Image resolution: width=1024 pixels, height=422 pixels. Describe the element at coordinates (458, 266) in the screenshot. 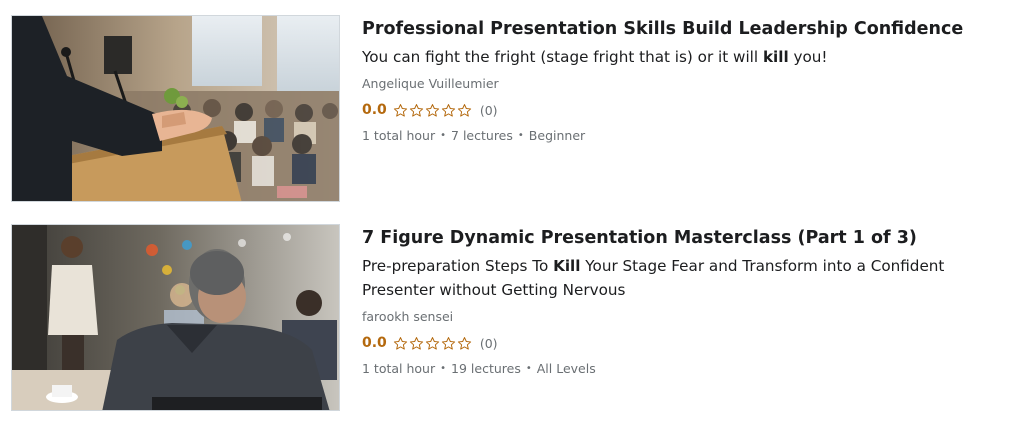

I see `headline-text: Pre-preparation Steps To` at that location.